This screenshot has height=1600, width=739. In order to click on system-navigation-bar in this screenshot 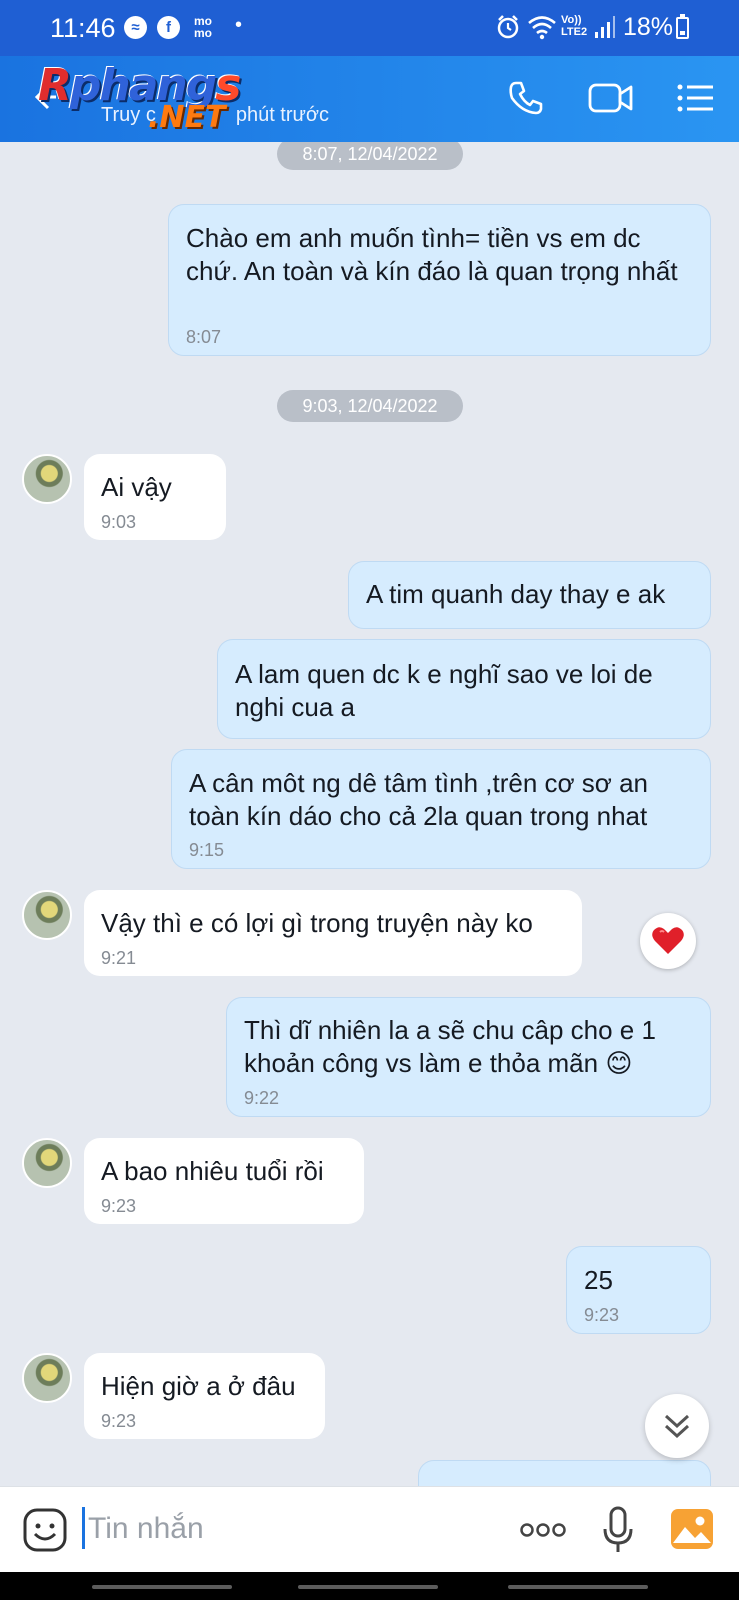, I will do `click(369, 1586)`.